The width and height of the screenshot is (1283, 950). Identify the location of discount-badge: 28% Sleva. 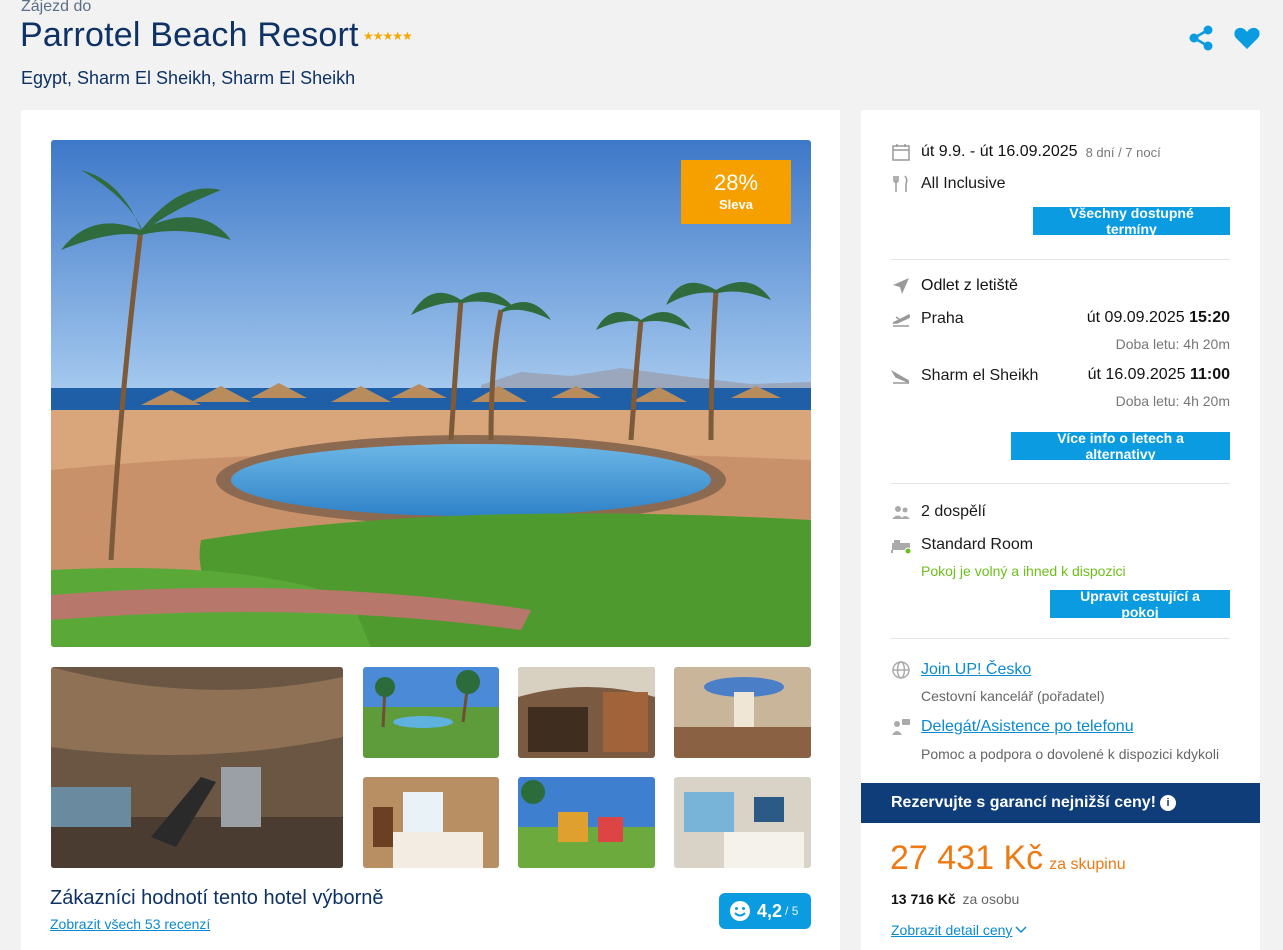
(736, 192).